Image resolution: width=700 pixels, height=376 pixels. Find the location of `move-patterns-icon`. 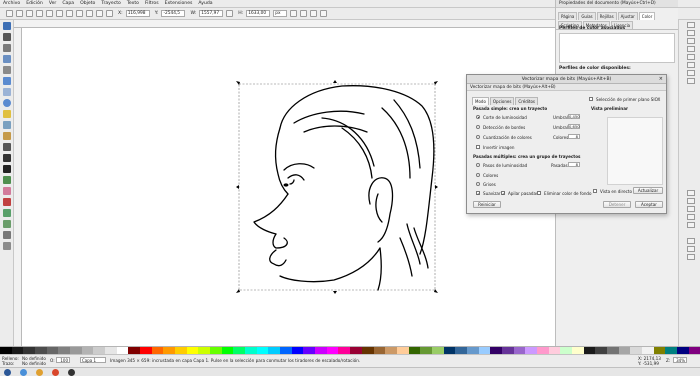

move-patterns-icon is located at coordinates (324, 13).